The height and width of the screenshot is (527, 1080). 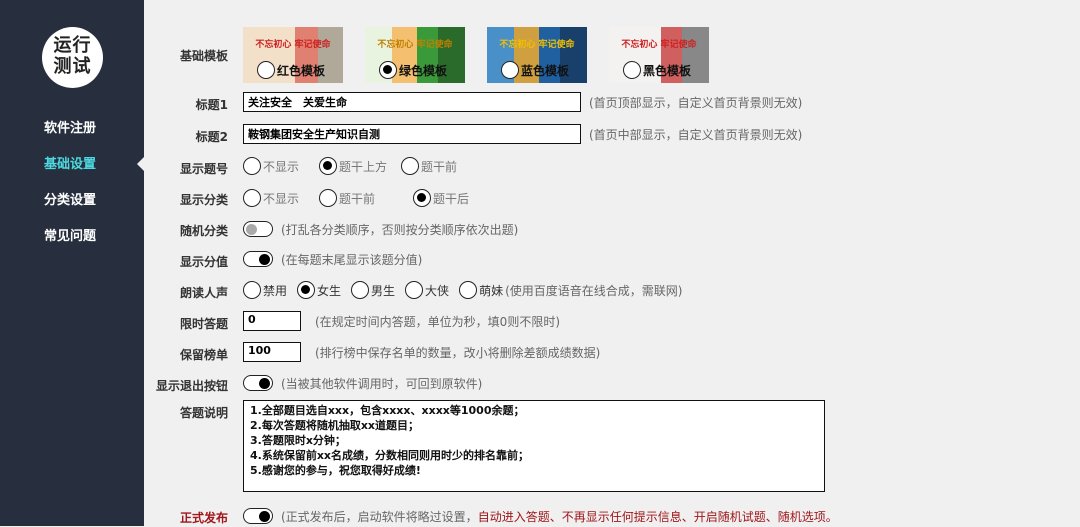 What do you see at coordinates (203, 355) in the screenshot?
I see `leaderboard-label: 保留榜单` at bounding box center [203, 355].